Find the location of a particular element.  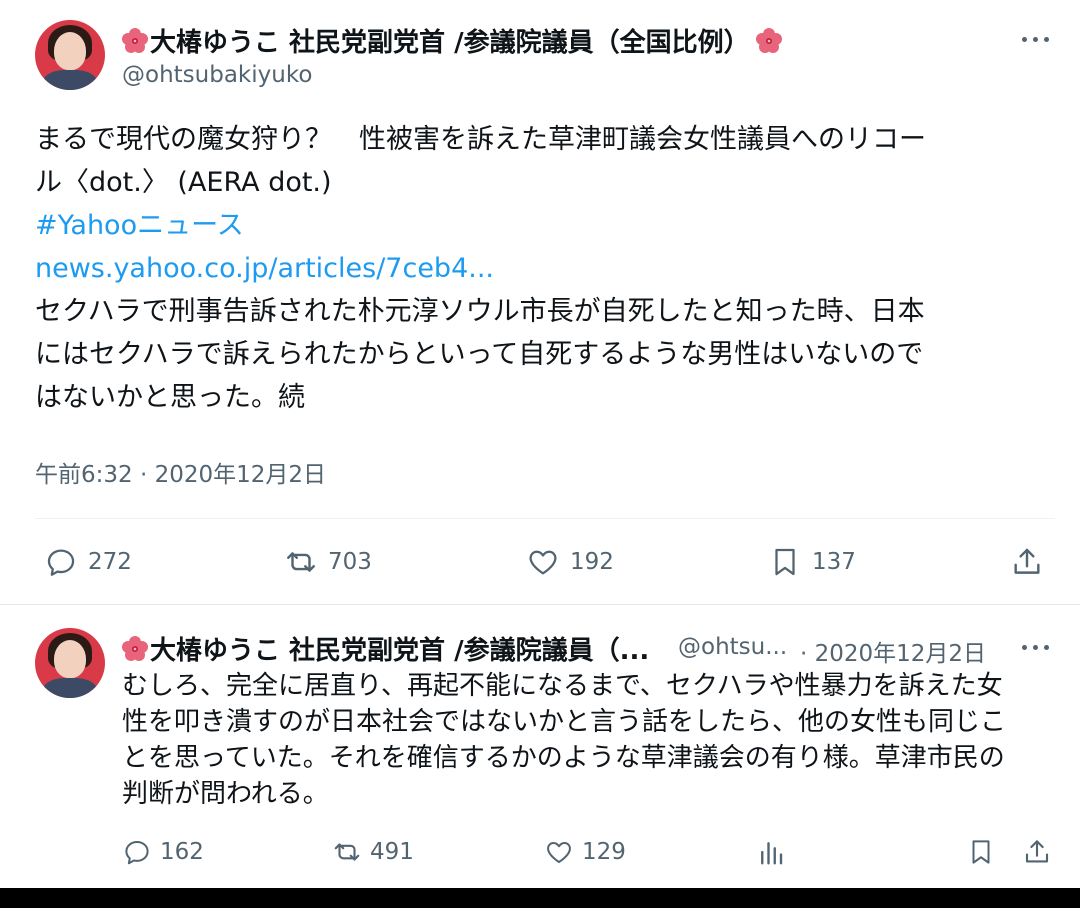

timestamp: 午前6:32 · 2020年12月2日 is located at coordinates (180, 472).